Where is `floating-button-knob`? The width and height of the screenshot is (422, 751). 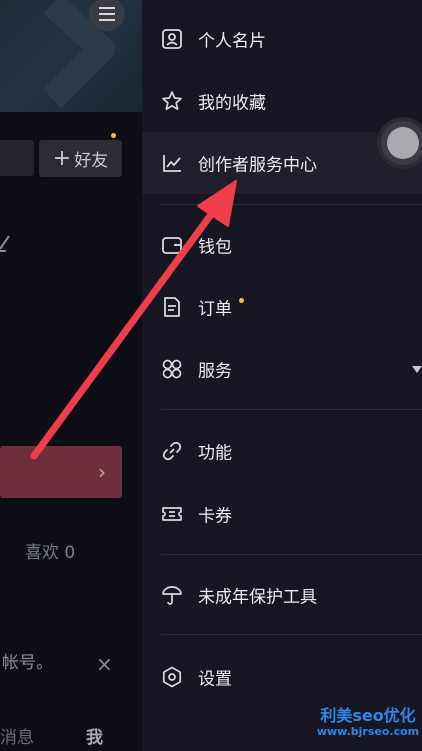
floating-button-knob is located at coordinates (403, 143).